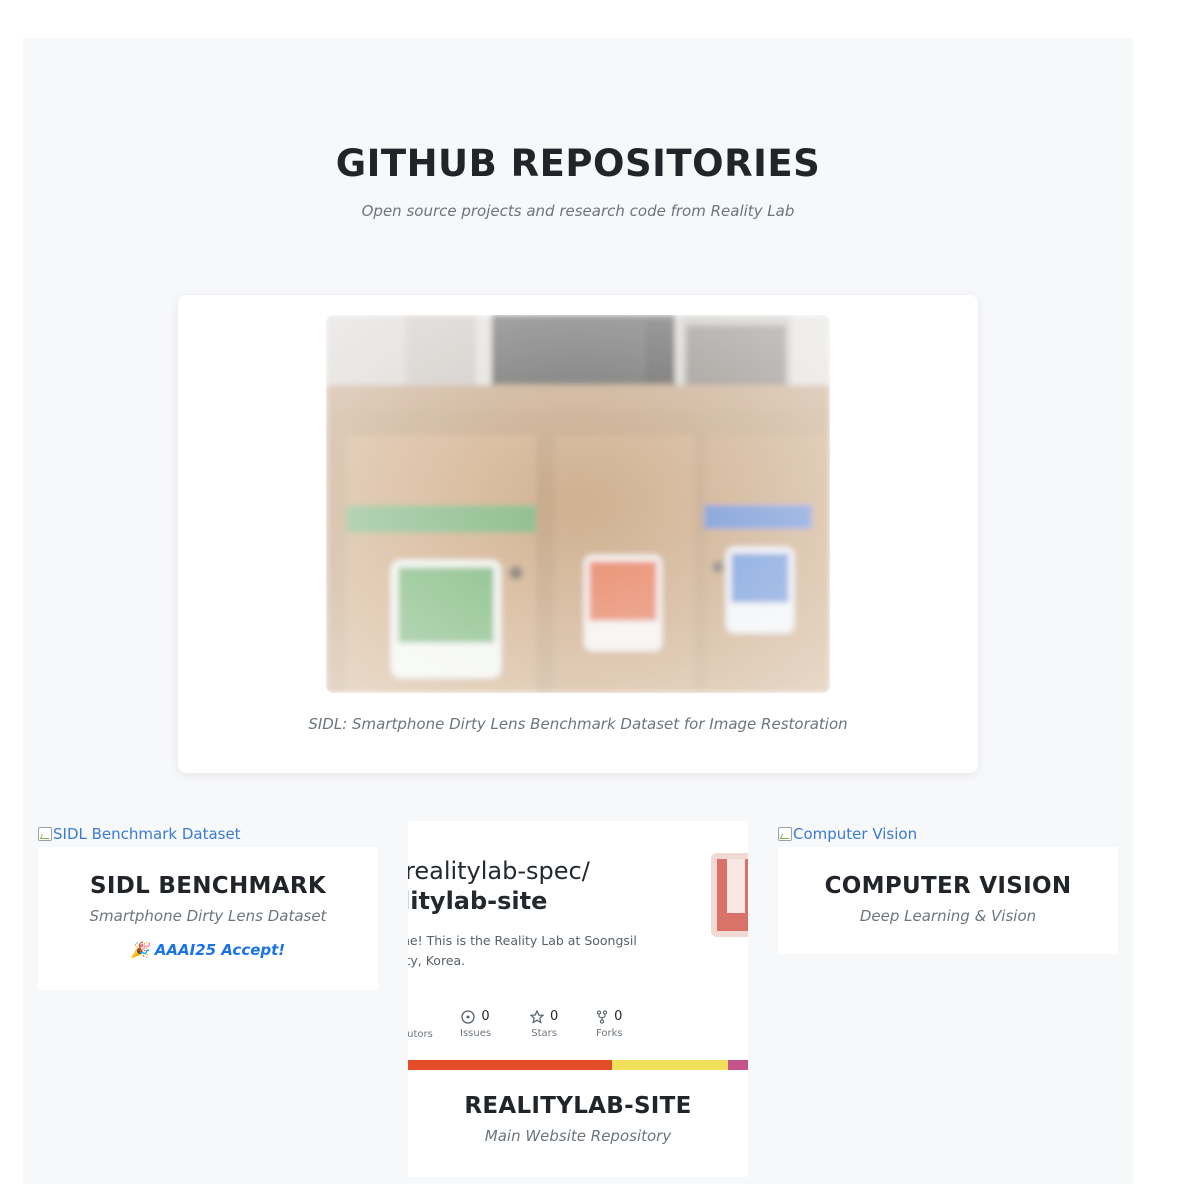 The height and width of the screenshot is (1184, 1195). What do you see at coordinates (147, 834) in the screenshot?
I see `sidl-benchmark-image-alt: SIDL Benchmark Dataset` at bounding box center [147, 834].